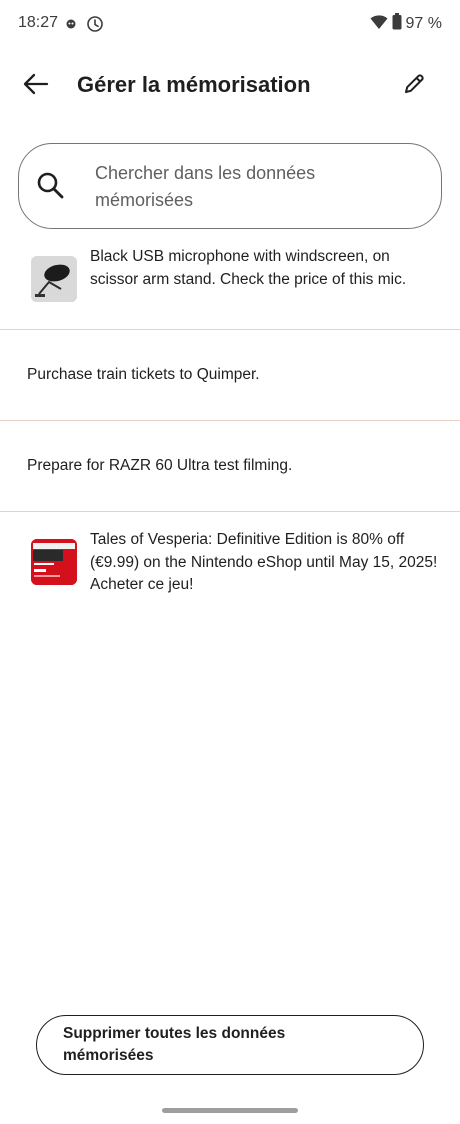  What do you see at coordinates (379, 24) in the screenshot?
I see `wifi-icon` at bounding box center [379, 24].